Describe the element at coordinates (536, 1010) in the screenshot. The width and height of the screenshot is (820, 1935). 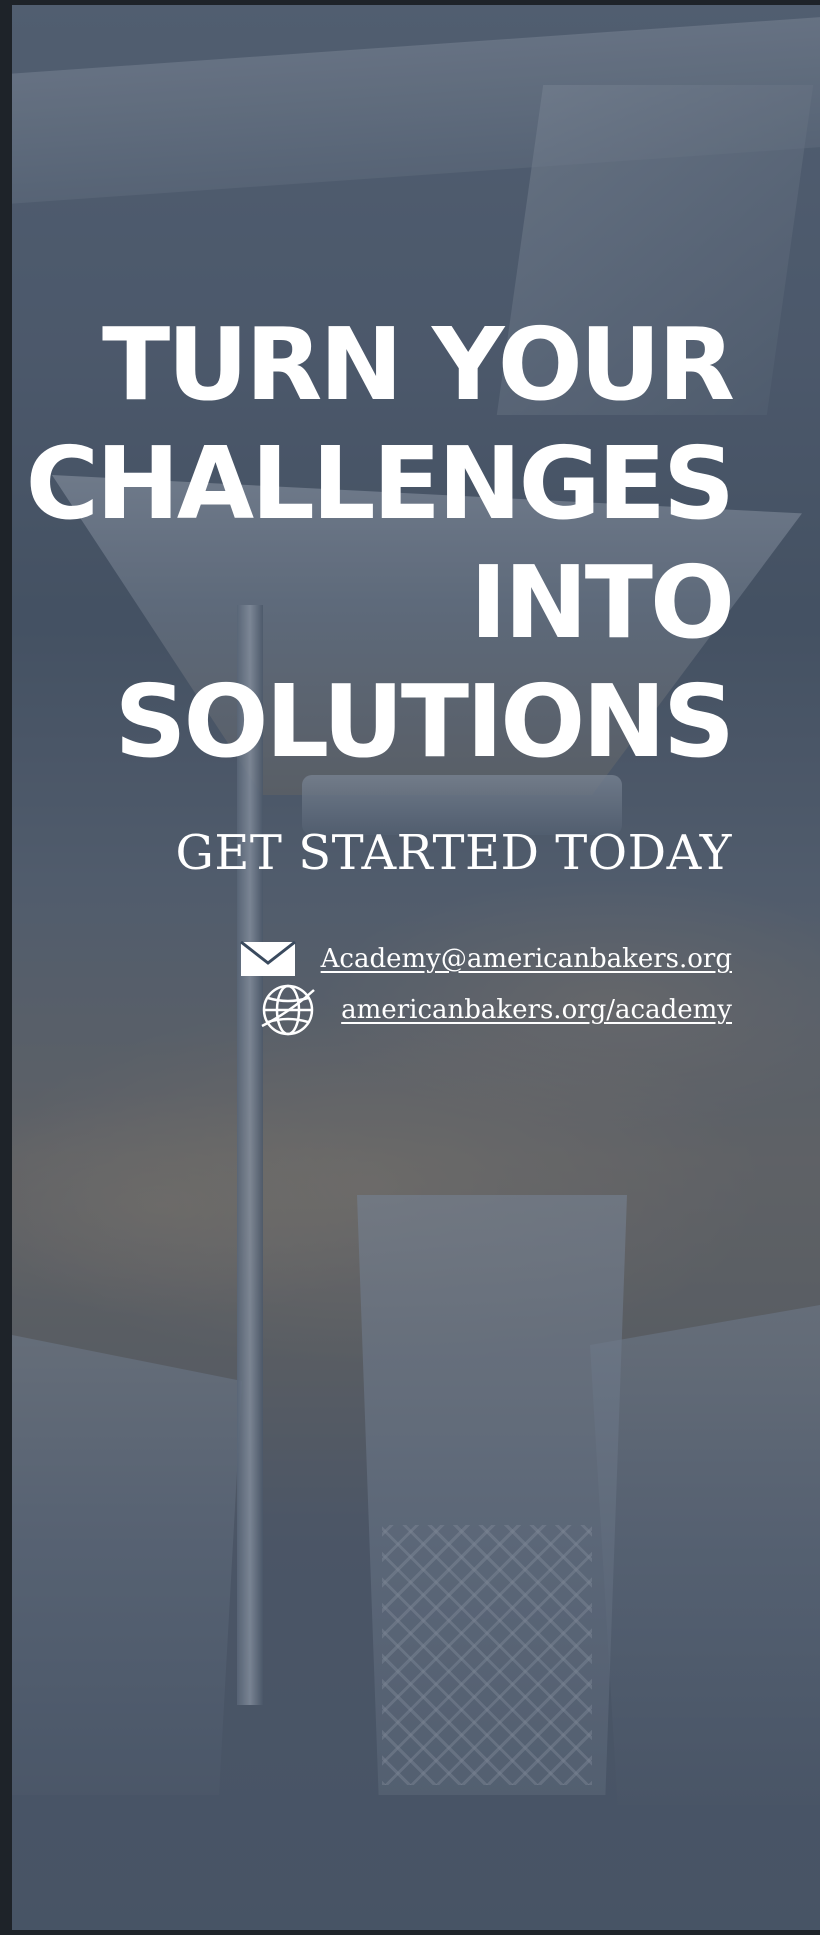
I see `website-link: americanbakers.org/academy` at that location.